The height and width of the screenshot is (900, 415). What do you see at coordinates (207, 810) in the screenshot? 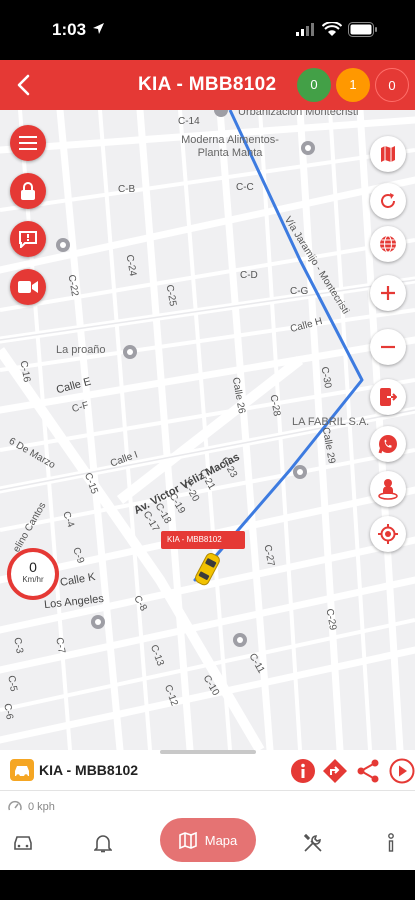
I see `vehicle-bottom-sheet: KIA - MBB8102 0 kph Mapa` at bounding box center [207, 810].